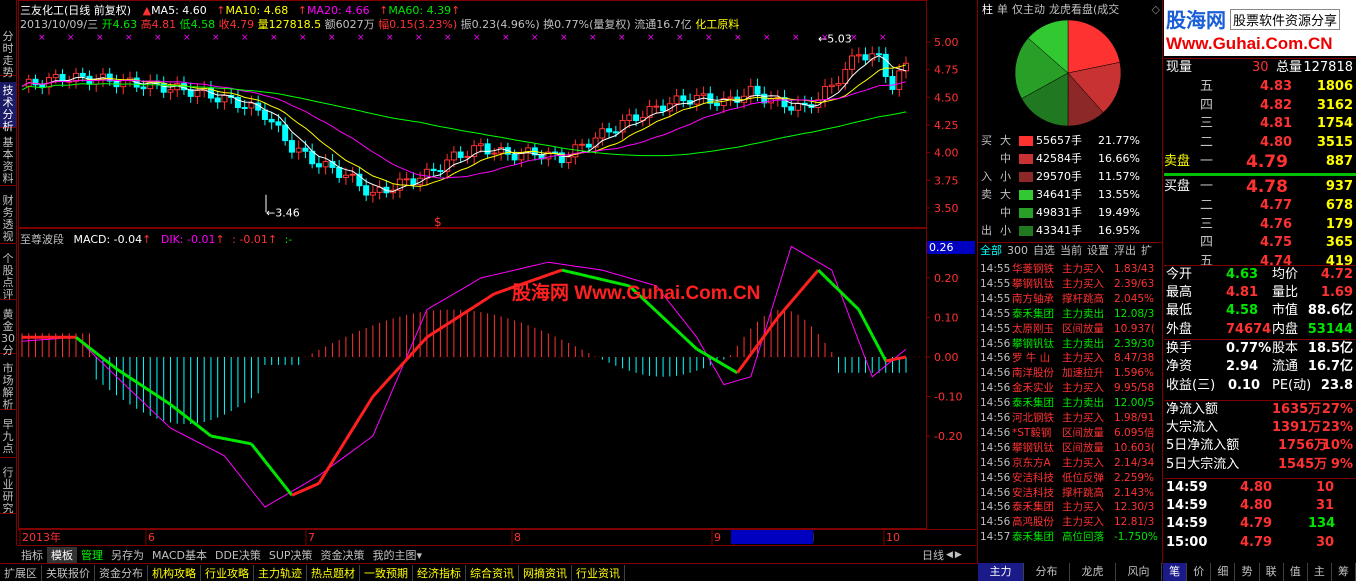  I want to click on flow-tabs: 柱单仅主动 龙虎看盘(成交 ◇, so click(1070, 10).